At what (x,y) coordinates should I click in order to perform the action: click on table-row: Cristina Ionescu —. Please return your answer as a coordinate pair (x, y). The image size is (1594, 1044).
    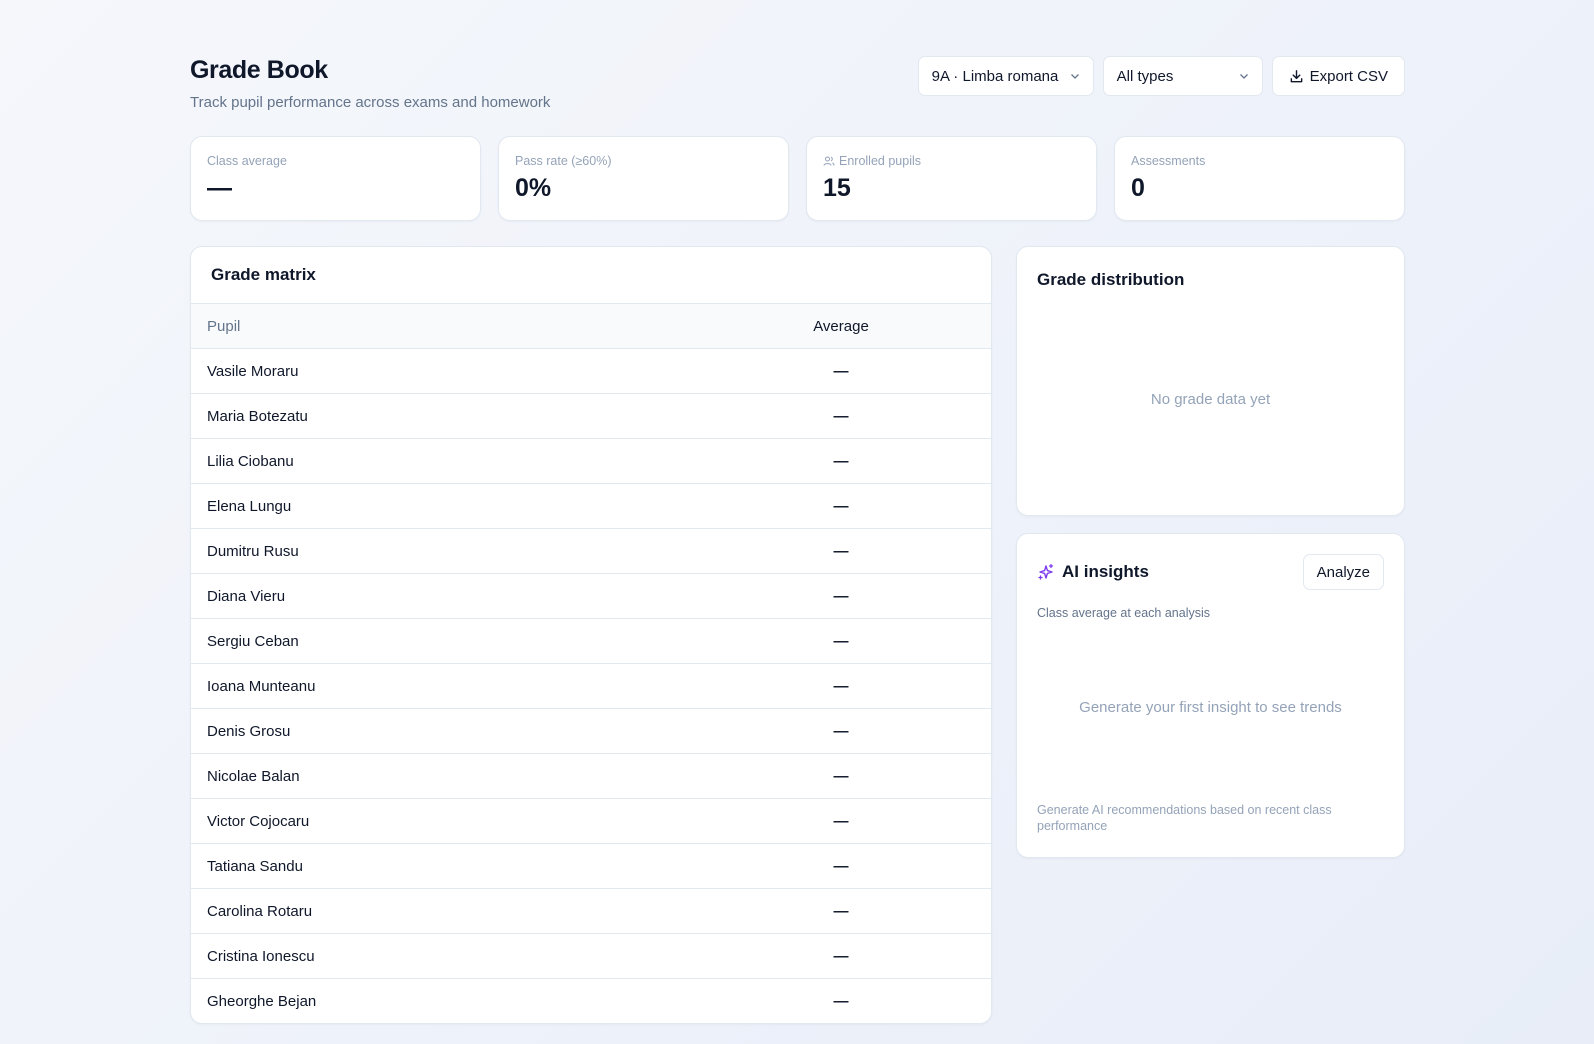
    Looking at the image, I should click on (591, 956).